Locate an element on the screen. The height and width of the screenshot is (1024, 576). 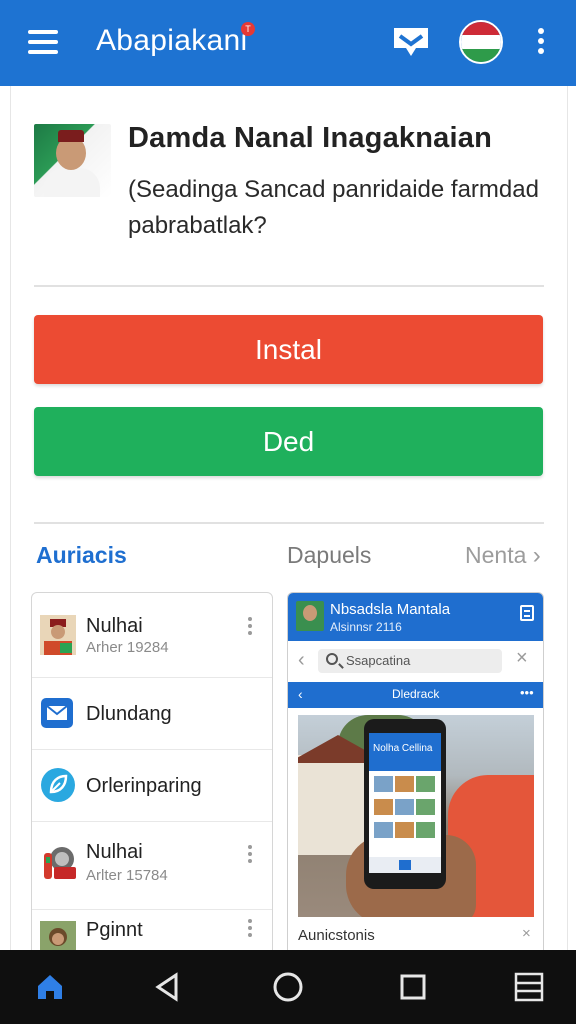
preview-caption: Aunicstonis is located at coordinates (336, 935).